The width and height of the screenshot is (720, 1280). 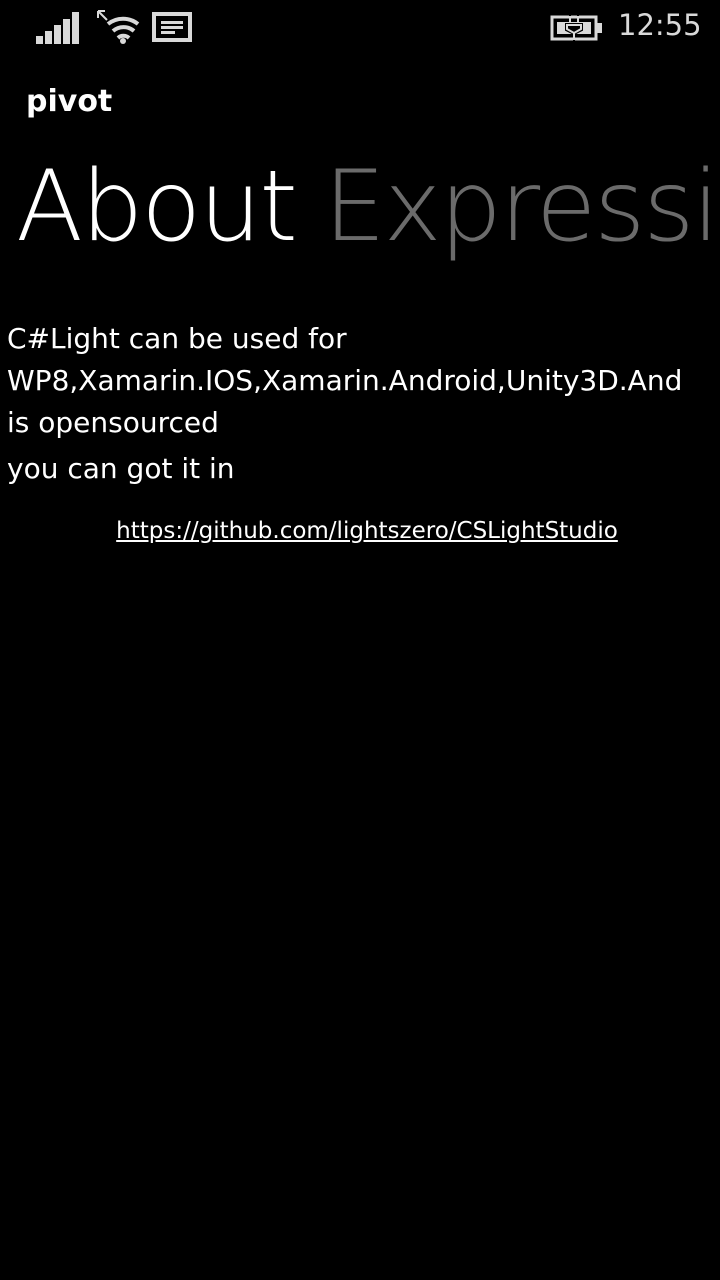 I want to click on message-icon, so click(x=172, y=27).